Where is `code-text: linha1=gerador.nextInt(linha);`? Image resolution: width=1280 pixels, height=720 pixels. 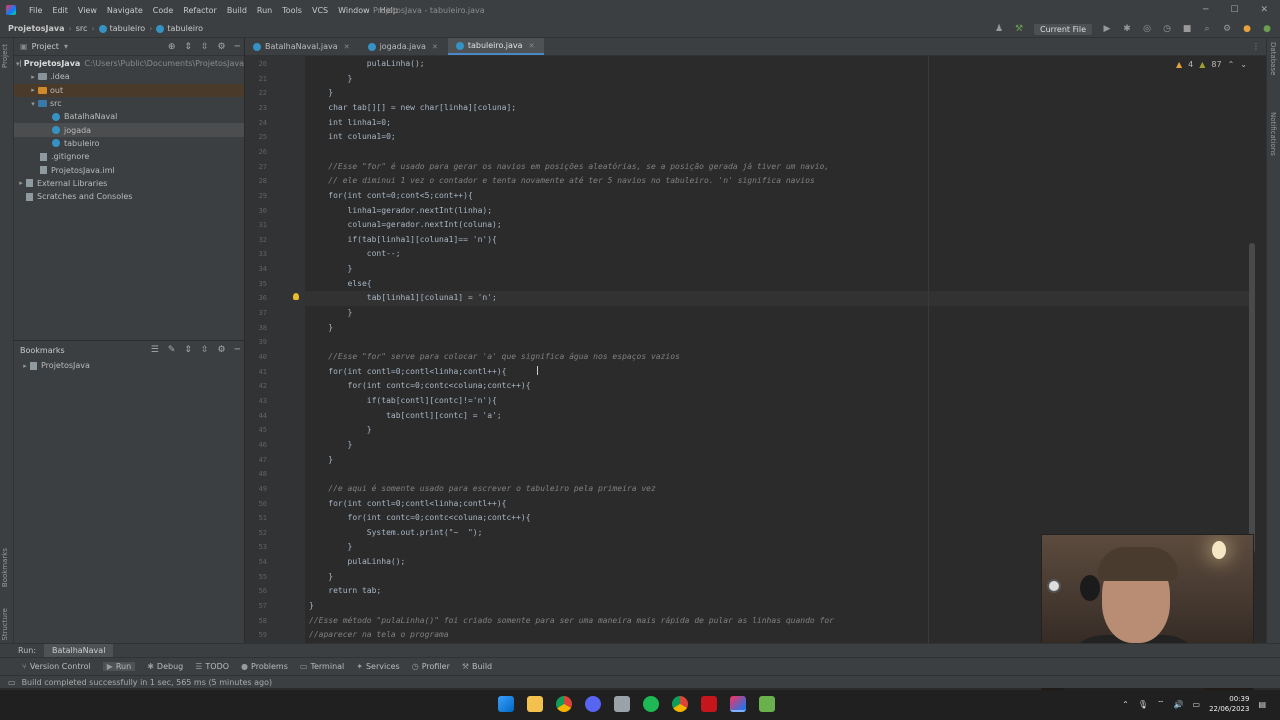
code-text: linha1=gerador.nextInt(linha); is located at coordinates (401, 211).